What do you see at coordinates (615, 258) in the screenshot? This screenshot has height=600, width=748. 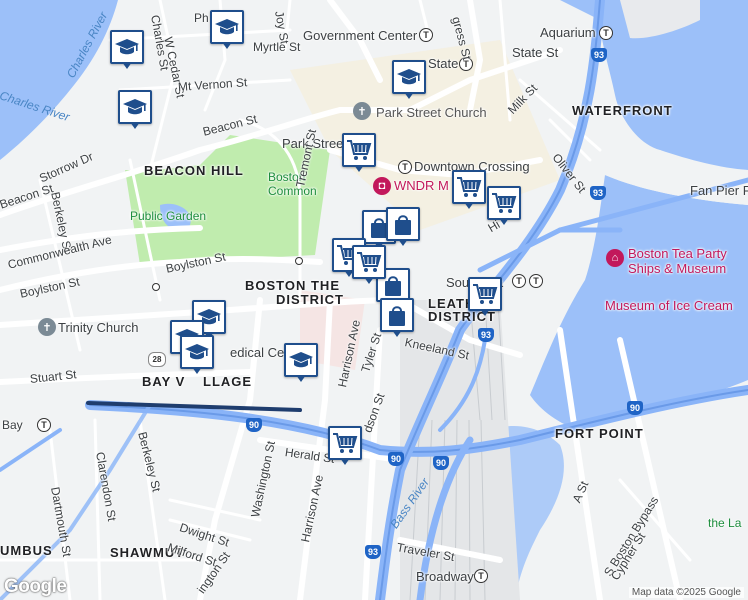 I see `museum-icon: ⌂` at bounding box center [615, 258].